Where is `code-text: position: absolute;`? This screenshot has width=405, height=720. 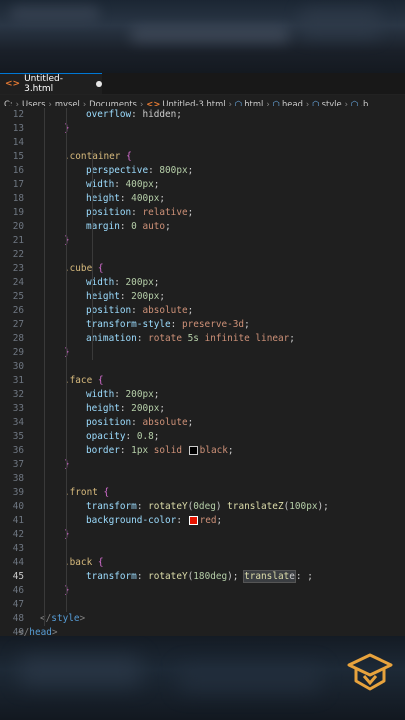
code-text: position: absolute; is located at coordinates (140, 422).